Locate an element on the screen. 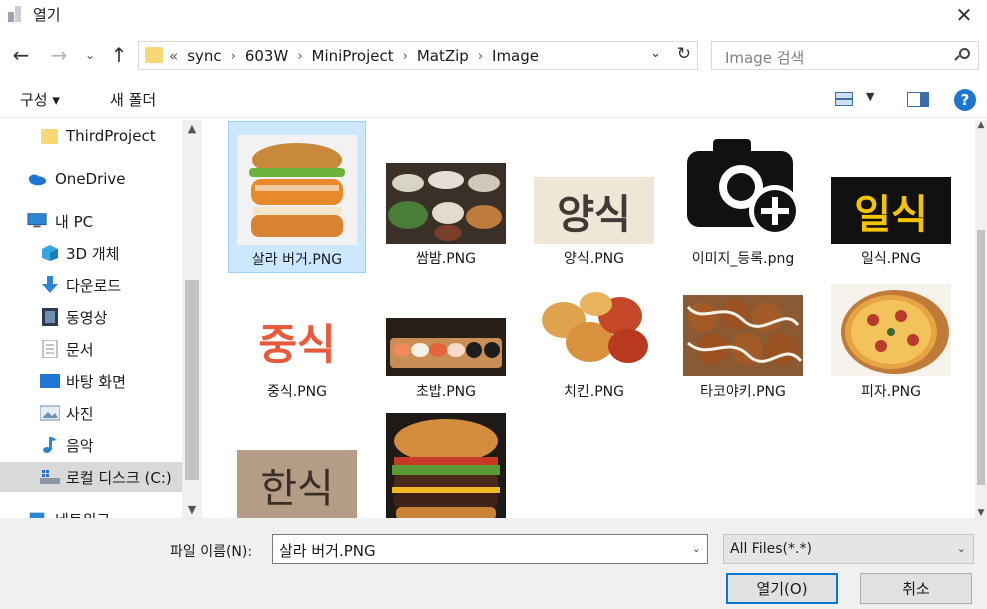  file-type-select: All Files(*.*) ⌄ is located at coordinates (848, 549).